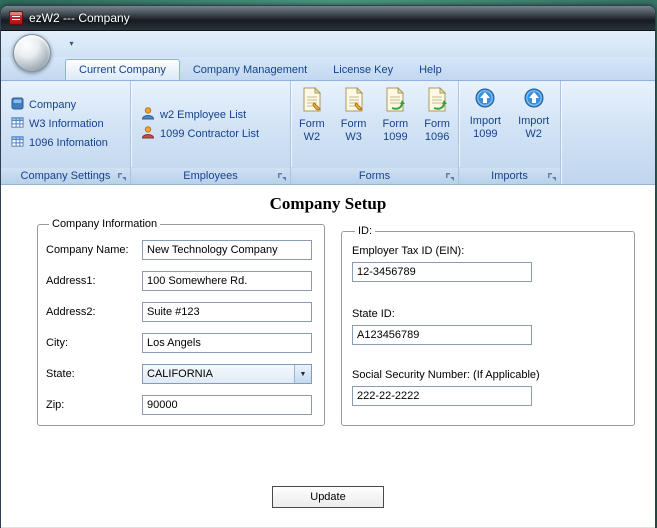 This screenshot has height=528, width=657. I want to click on ssn-input, so click(442, 396).